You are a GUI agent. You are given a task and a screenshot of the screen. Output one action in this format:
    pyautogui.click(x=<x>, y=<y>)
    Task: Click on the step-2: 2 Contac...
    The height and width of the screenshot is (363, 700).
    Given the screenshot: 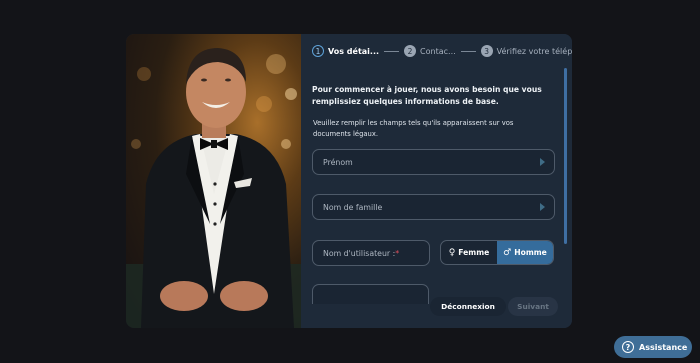 What is the action you would take?
    pyautogui.click(x=430, y=51)
    